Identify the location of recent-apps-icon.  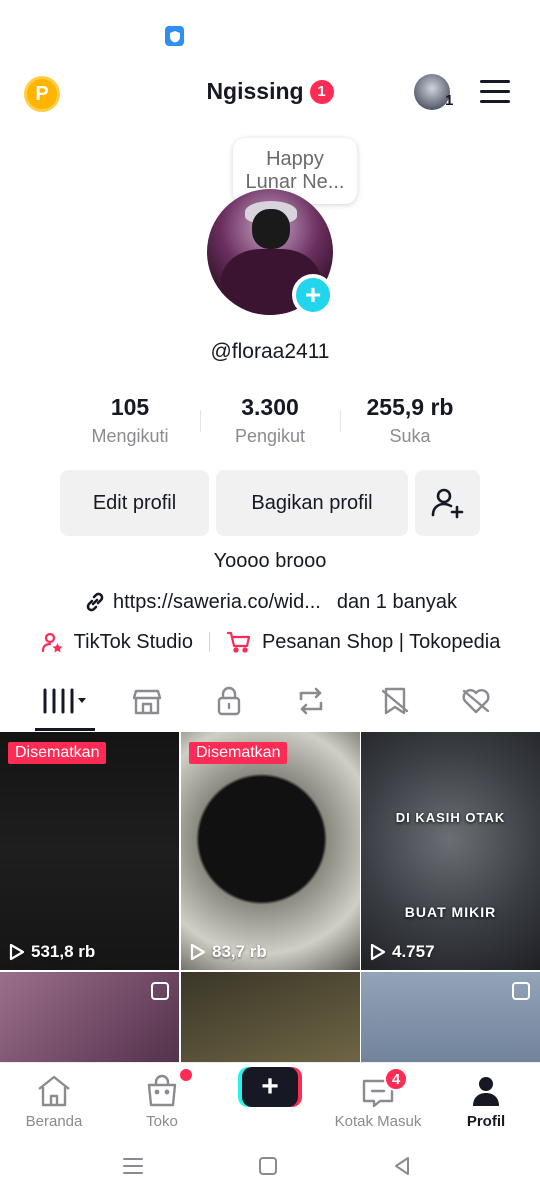
(133, 1166).